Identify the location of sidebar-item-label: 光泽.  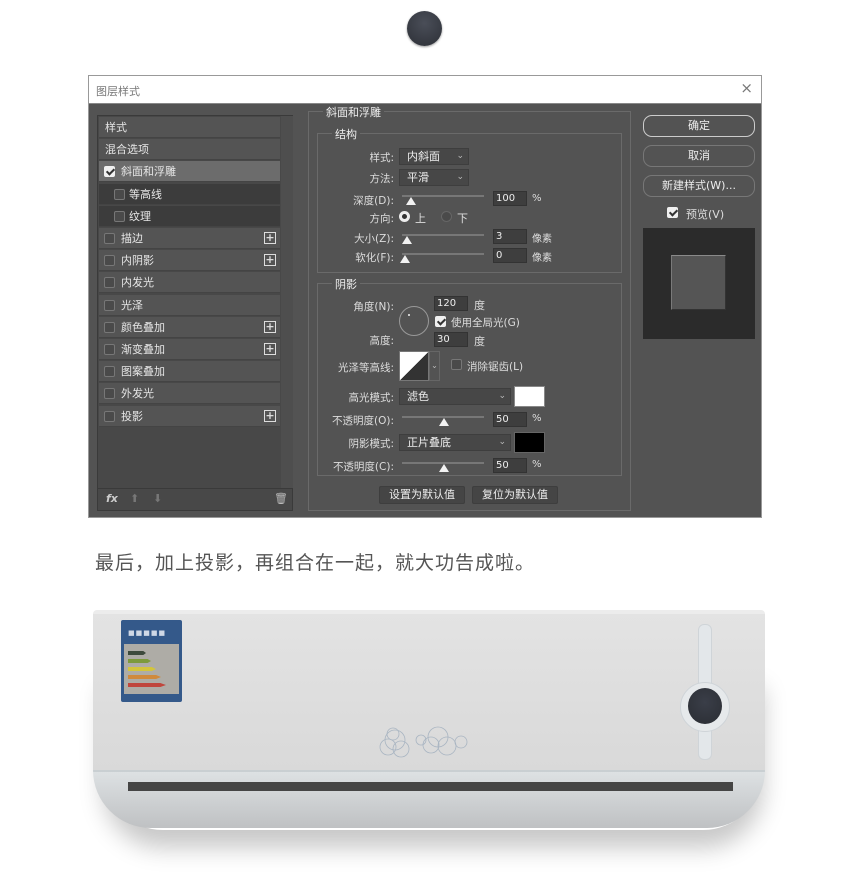
(132, 305).